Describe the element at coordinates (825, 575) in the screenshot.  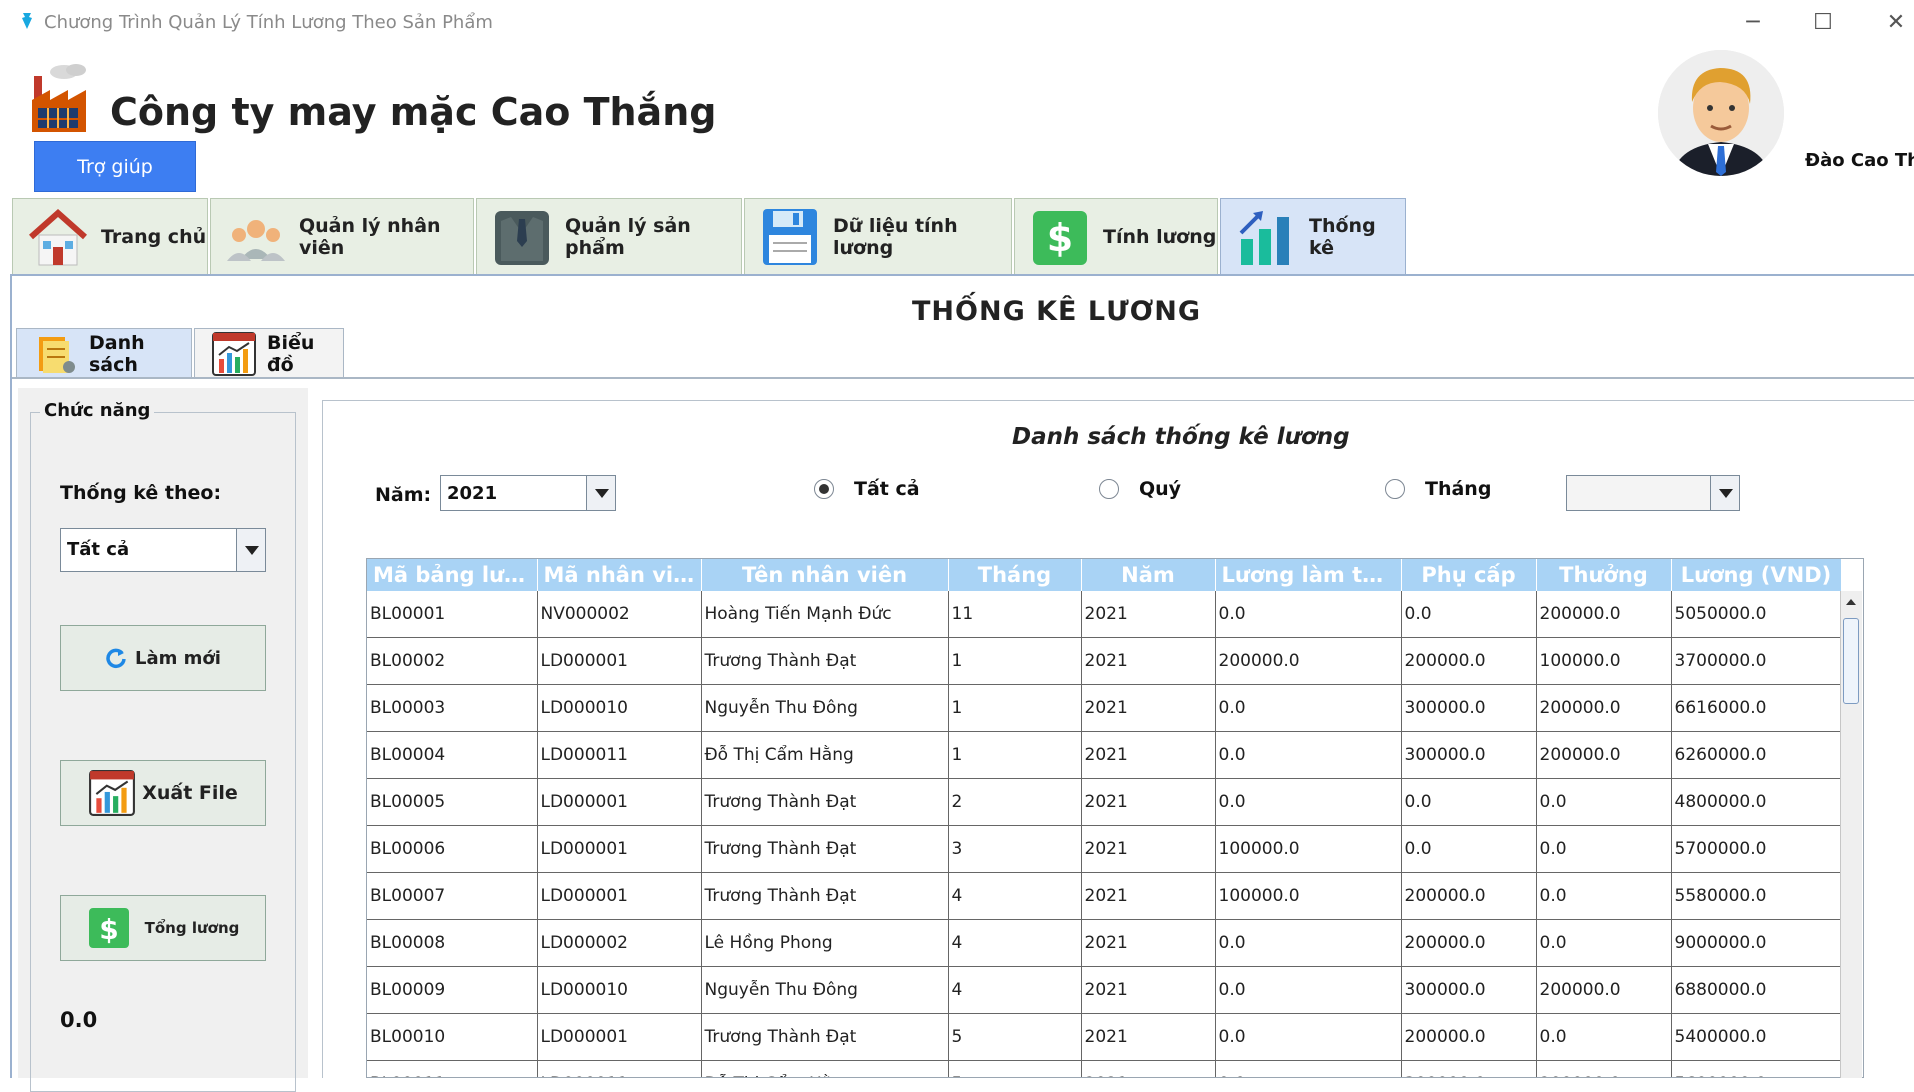
I see `column-header: Tên nhân viên` at that location.